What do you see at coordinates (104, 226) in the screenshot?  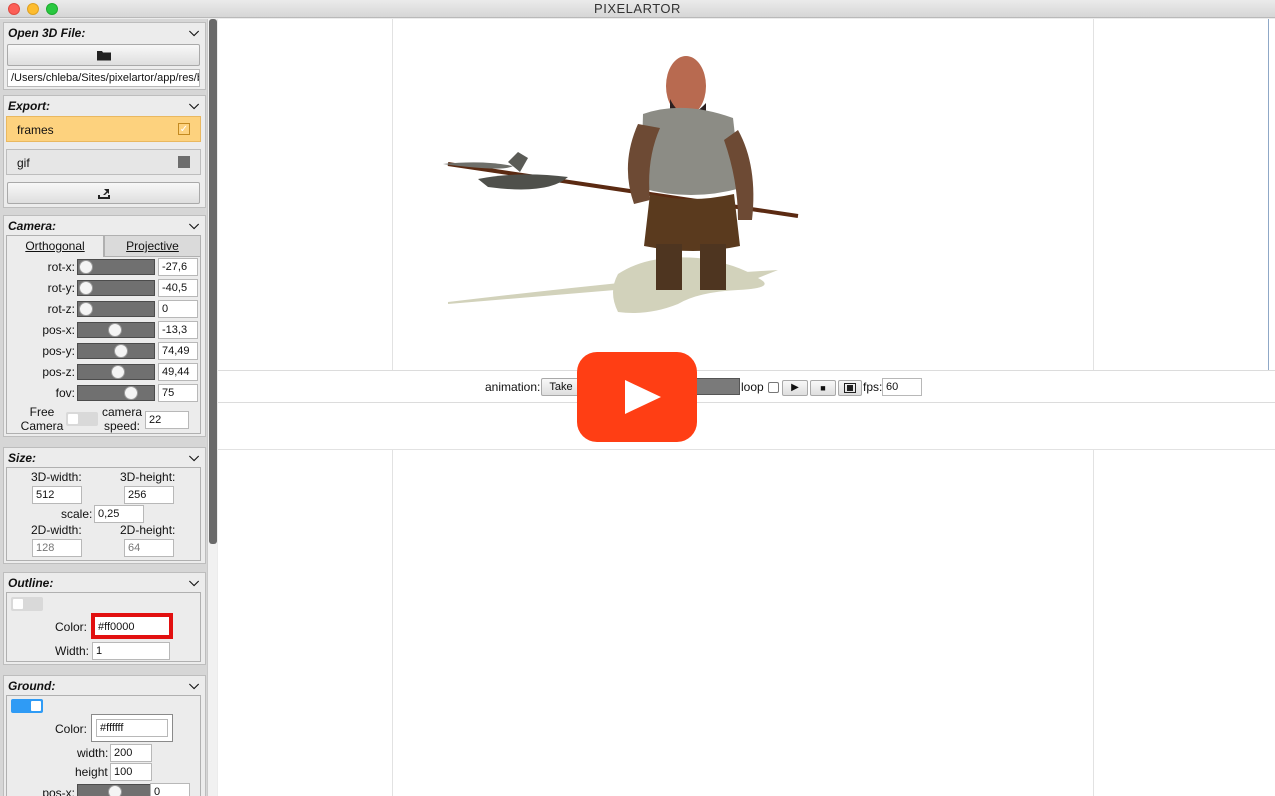 I see `camera-header: Camera: ⌵` at bounding box center [104, 226].